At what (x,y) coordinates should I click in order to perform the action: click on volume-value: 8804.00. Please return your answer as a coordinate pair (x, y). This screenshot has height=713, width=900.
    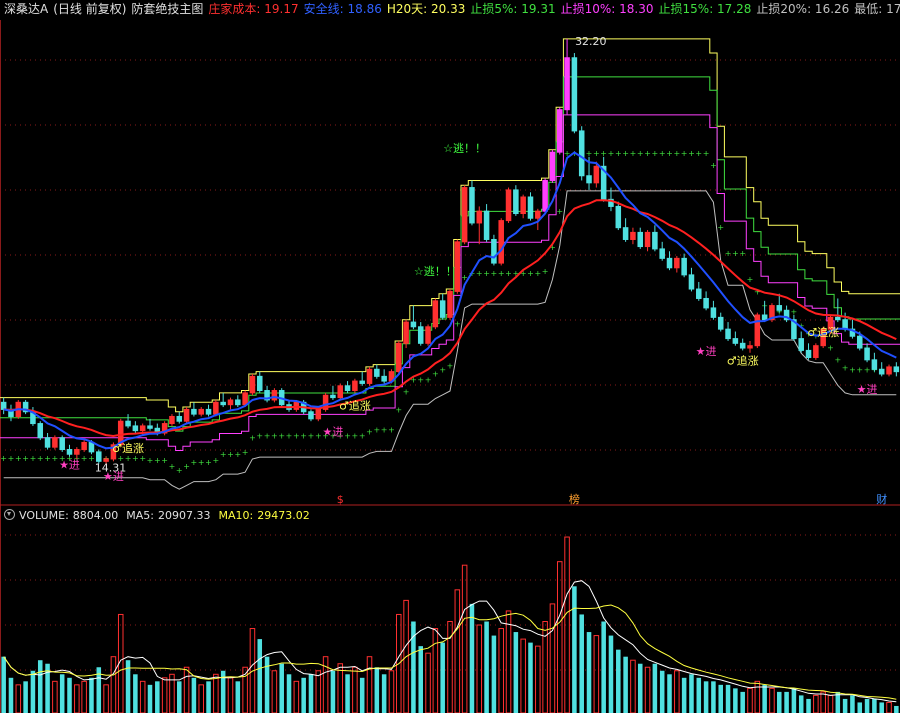
    Looking at the image, I should click on (95, 515).